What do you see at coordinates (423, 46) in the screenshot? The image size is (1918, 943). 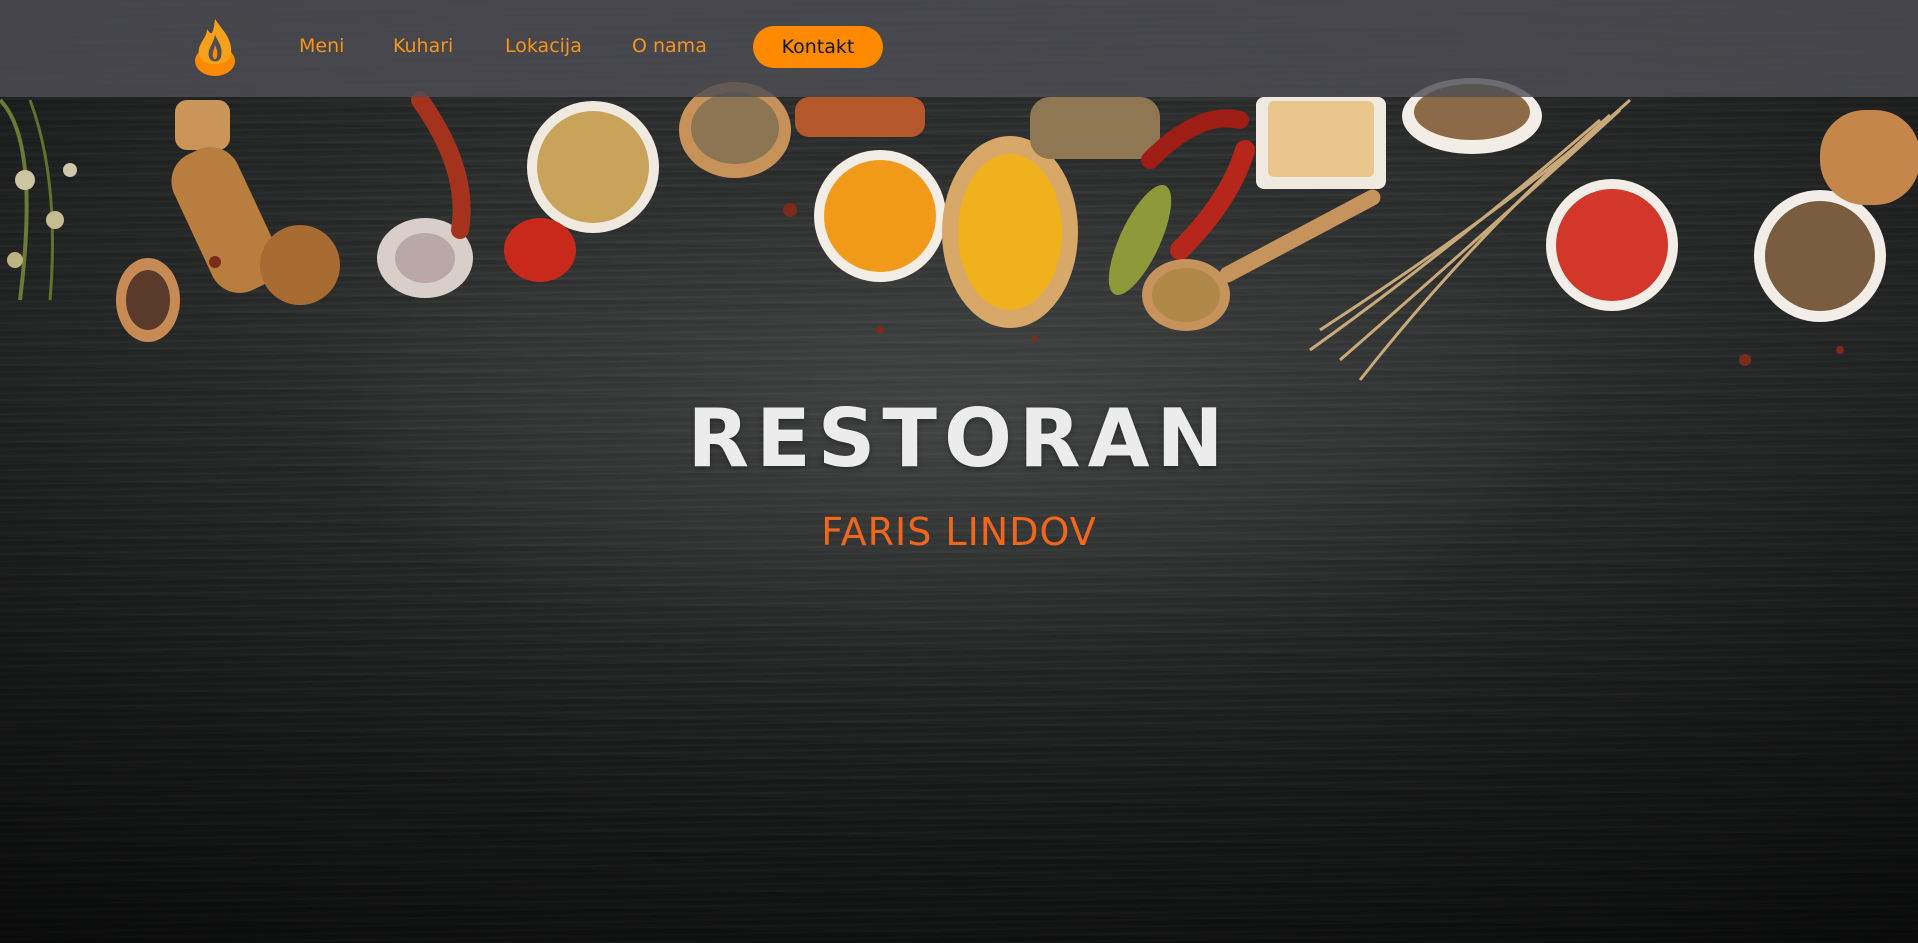 I see `nav-link-kuhari: Kuhari` at bounding box center [423, 46].